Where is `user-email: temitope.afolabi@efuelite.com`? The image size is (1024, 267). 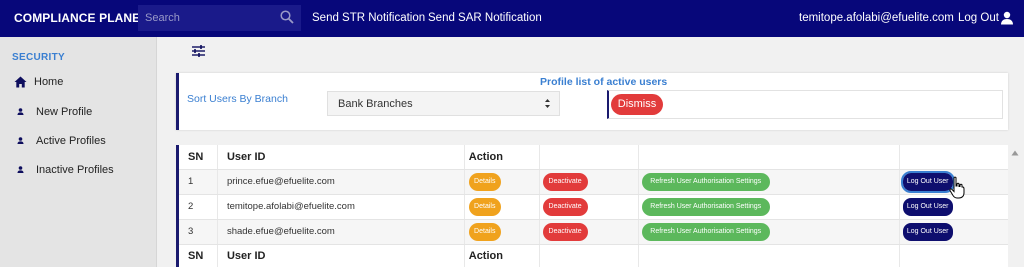 user-email: temitope.afolabi@efuelite.com is located at coordinates (876, 18).